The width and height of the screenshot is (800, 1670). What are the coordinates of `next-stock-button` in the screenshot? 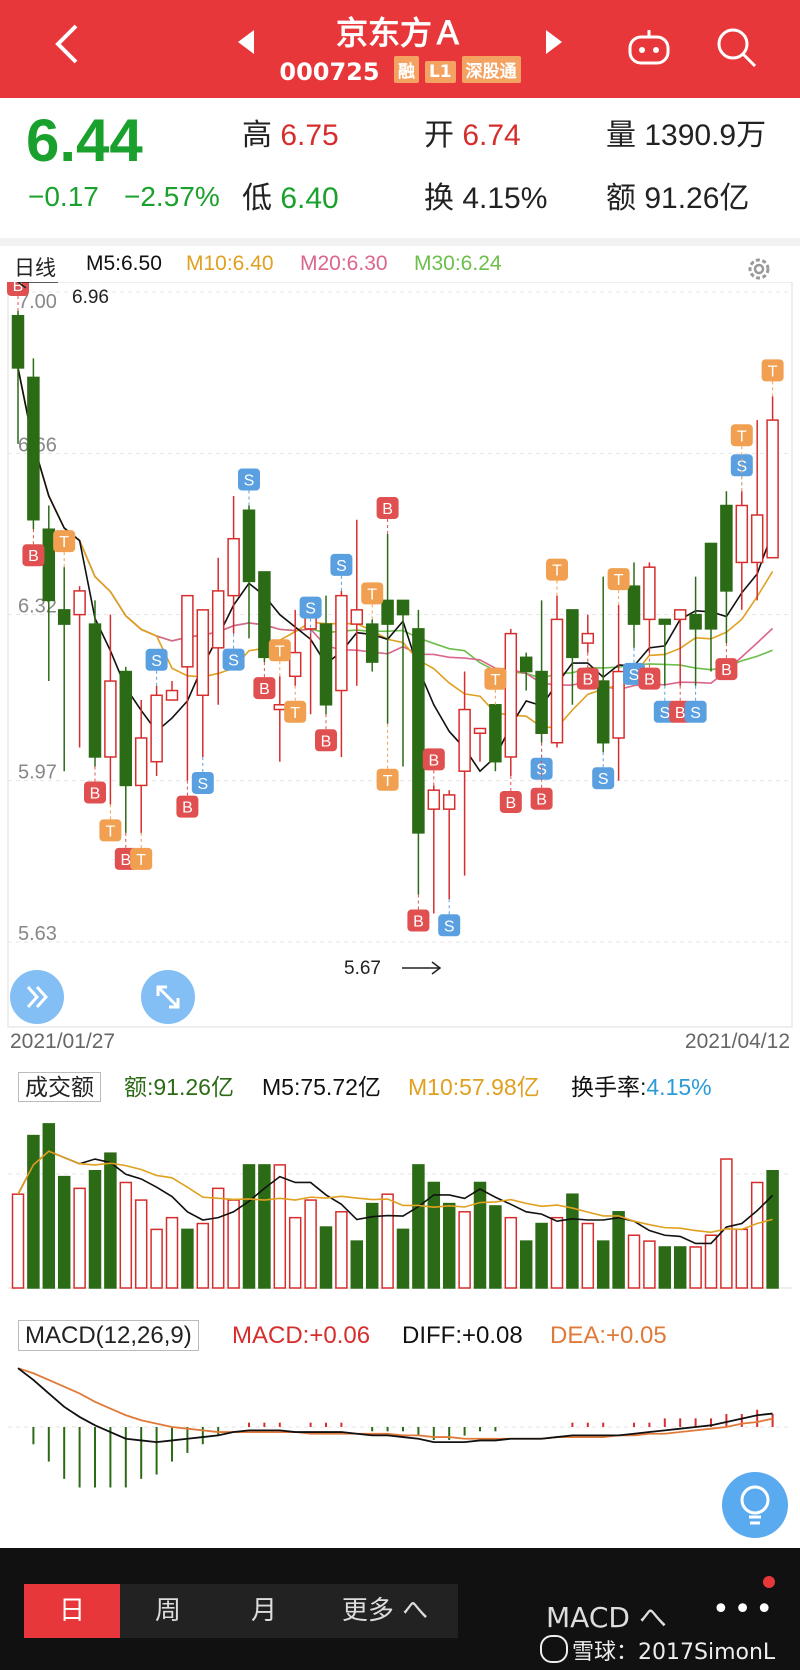 It's located at (554, 42).